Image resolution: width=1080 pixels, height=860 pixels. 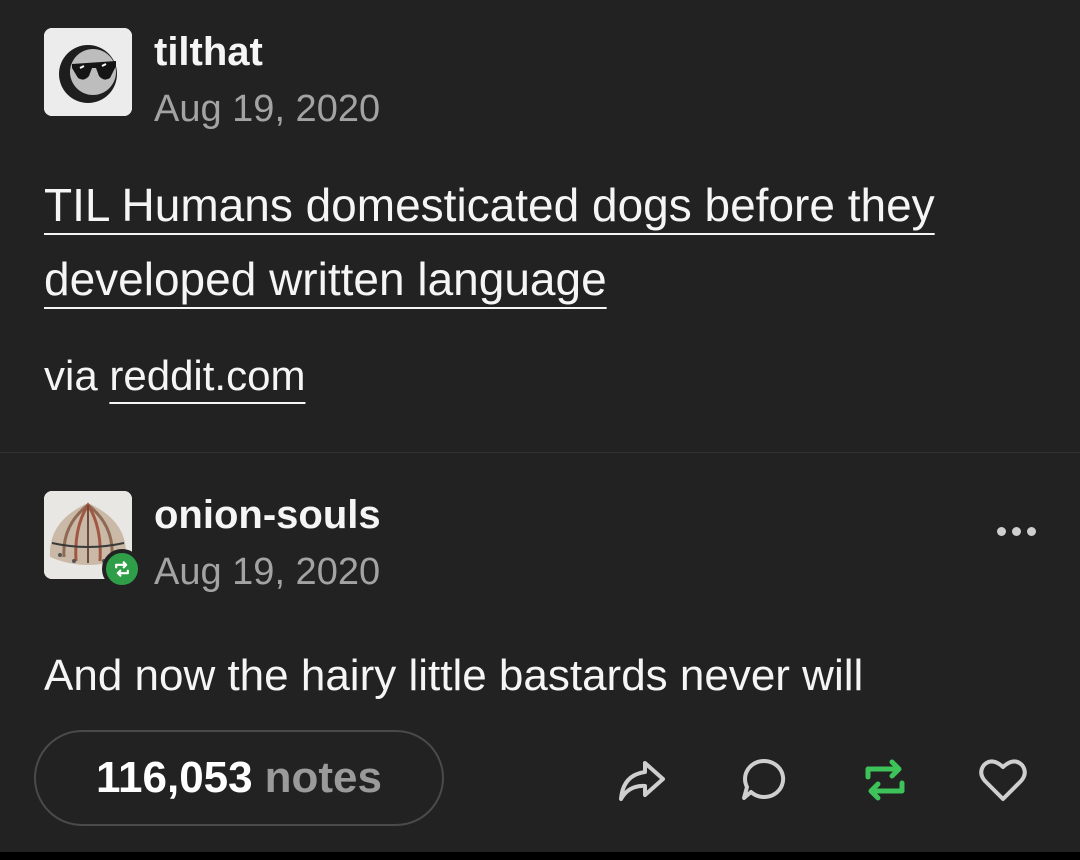 I want to click on tilthat-avatar, so click(x=88, y=72).